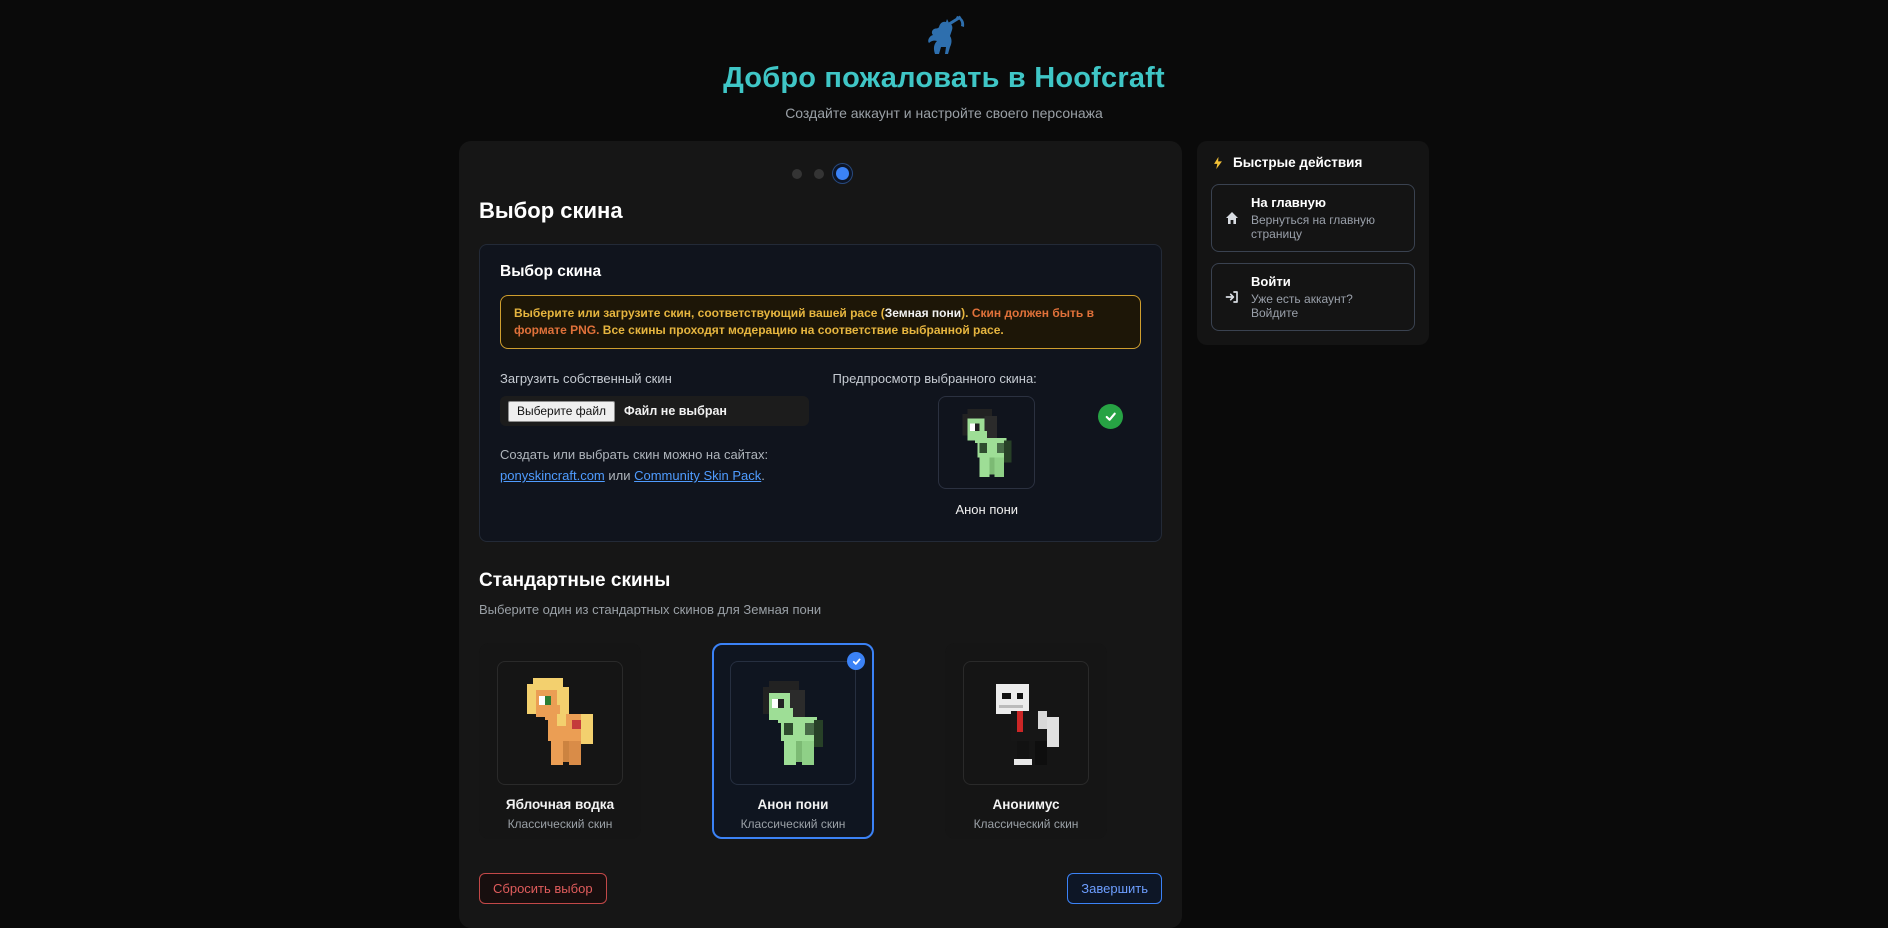 The image size is (1888, 928). I want to click on quick-action-title: Войти, so click(1271, 281).